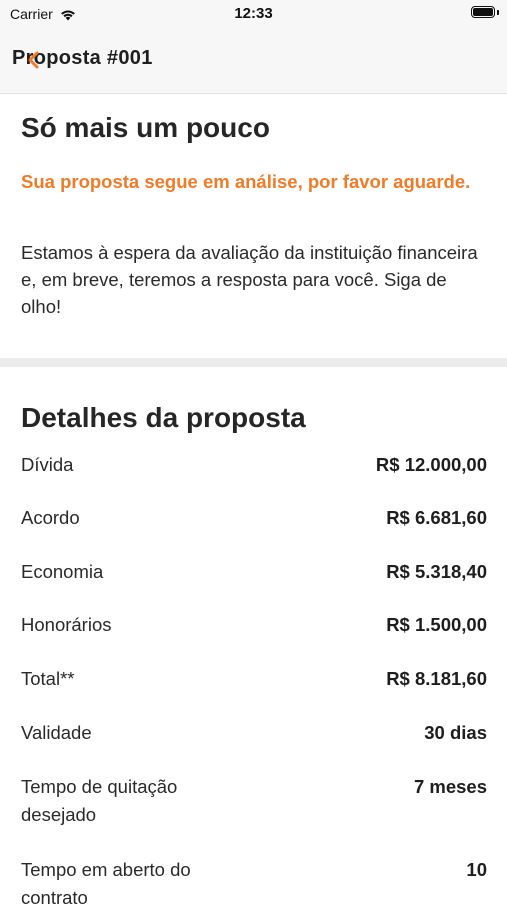 The width and height of the screenshot is (507, 912). I want to click on detail-row-divida: Dívida R$ 12.000,00, so click(254, 465).